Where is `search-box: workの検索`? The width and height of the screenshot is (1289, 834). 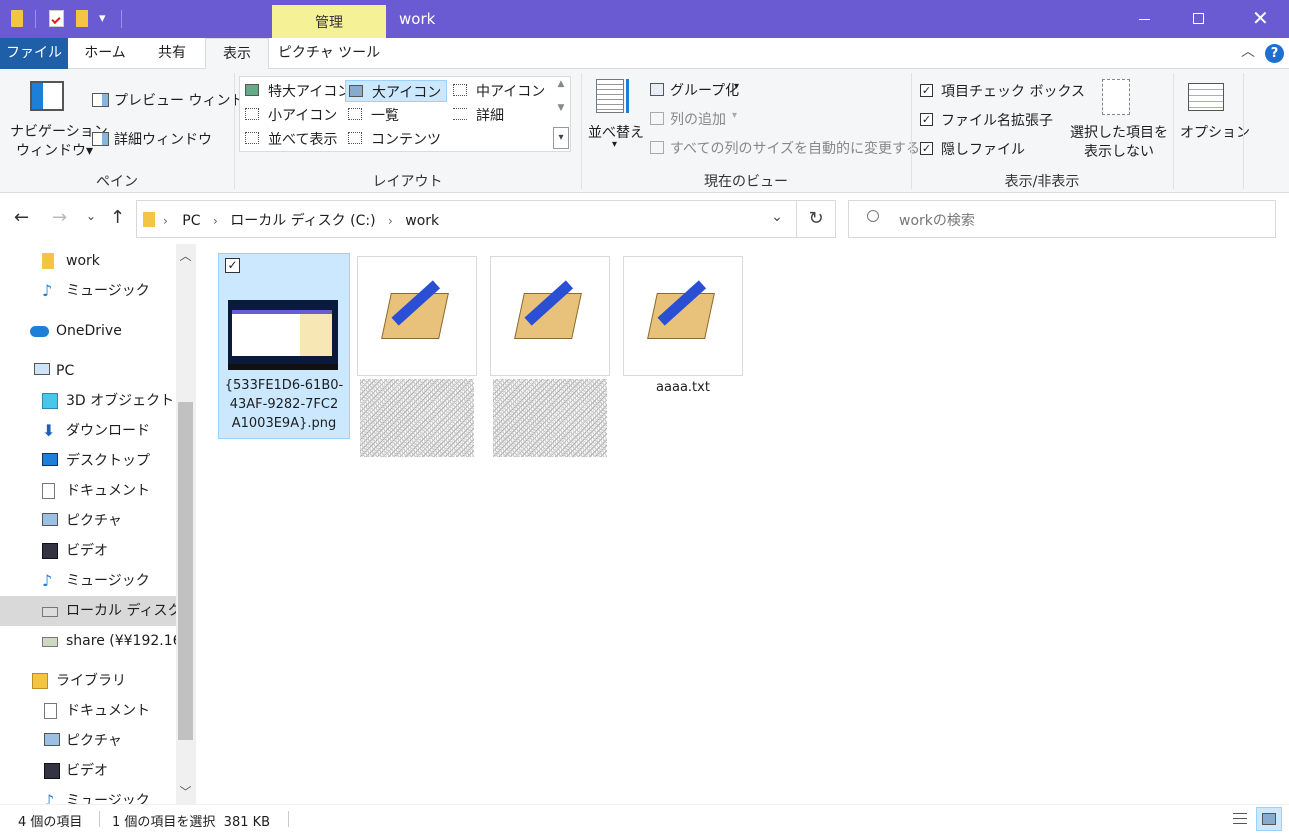 search-box: workの検索 is located at coordinates (1062, 219).